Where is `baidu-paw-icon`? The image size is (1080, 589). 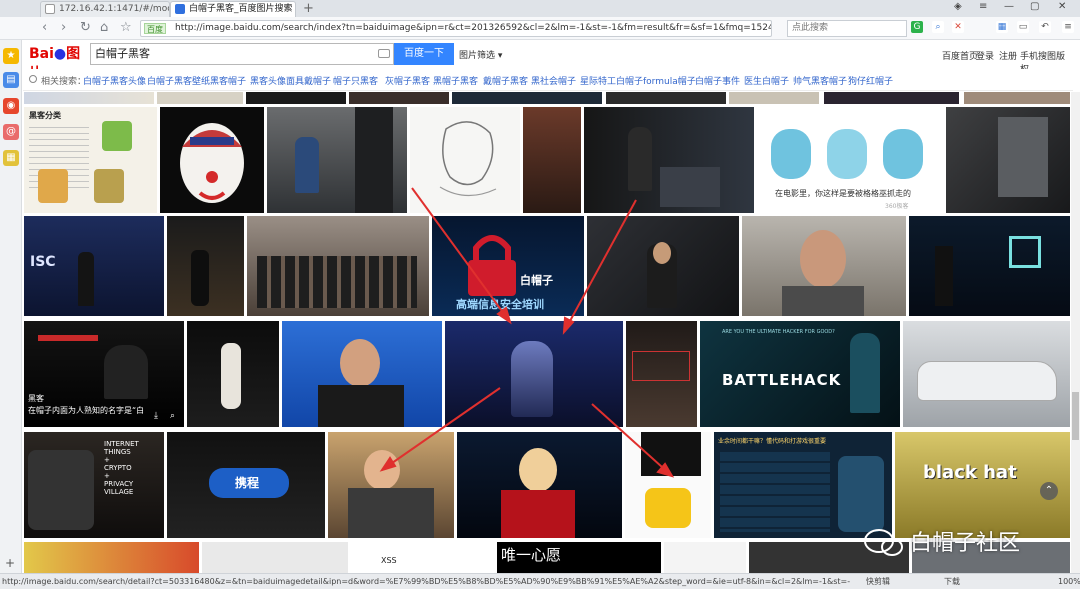 baidu-paw-icon is located at coordinates (180, 9).